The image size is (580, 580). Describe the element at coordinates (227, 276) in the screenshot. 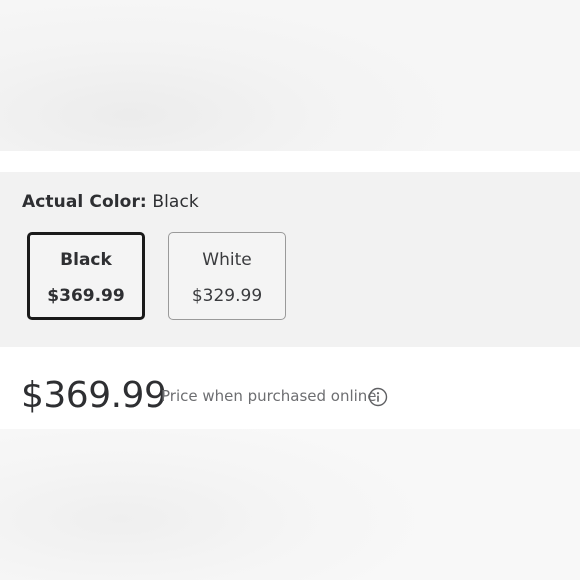

I see `variant-option-white: White $329.99` at that location.